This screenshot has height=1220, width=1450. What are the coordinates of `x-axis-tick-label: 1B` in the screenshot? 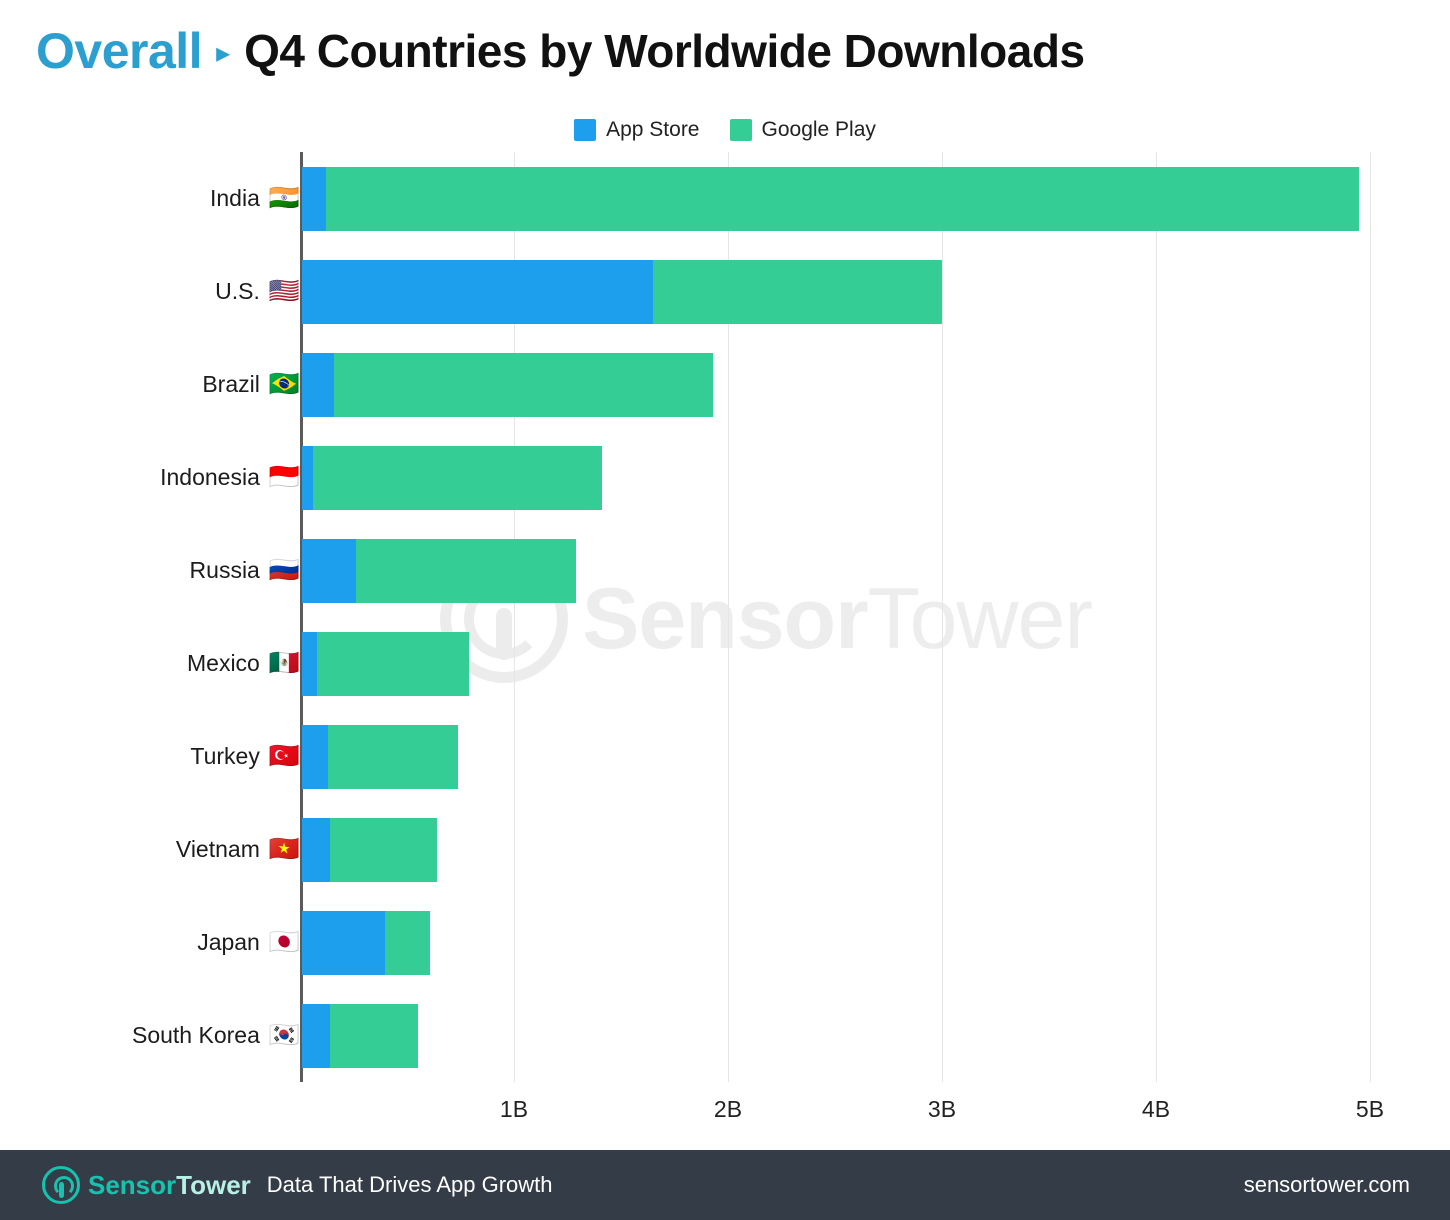 It's located at (514, 1109).